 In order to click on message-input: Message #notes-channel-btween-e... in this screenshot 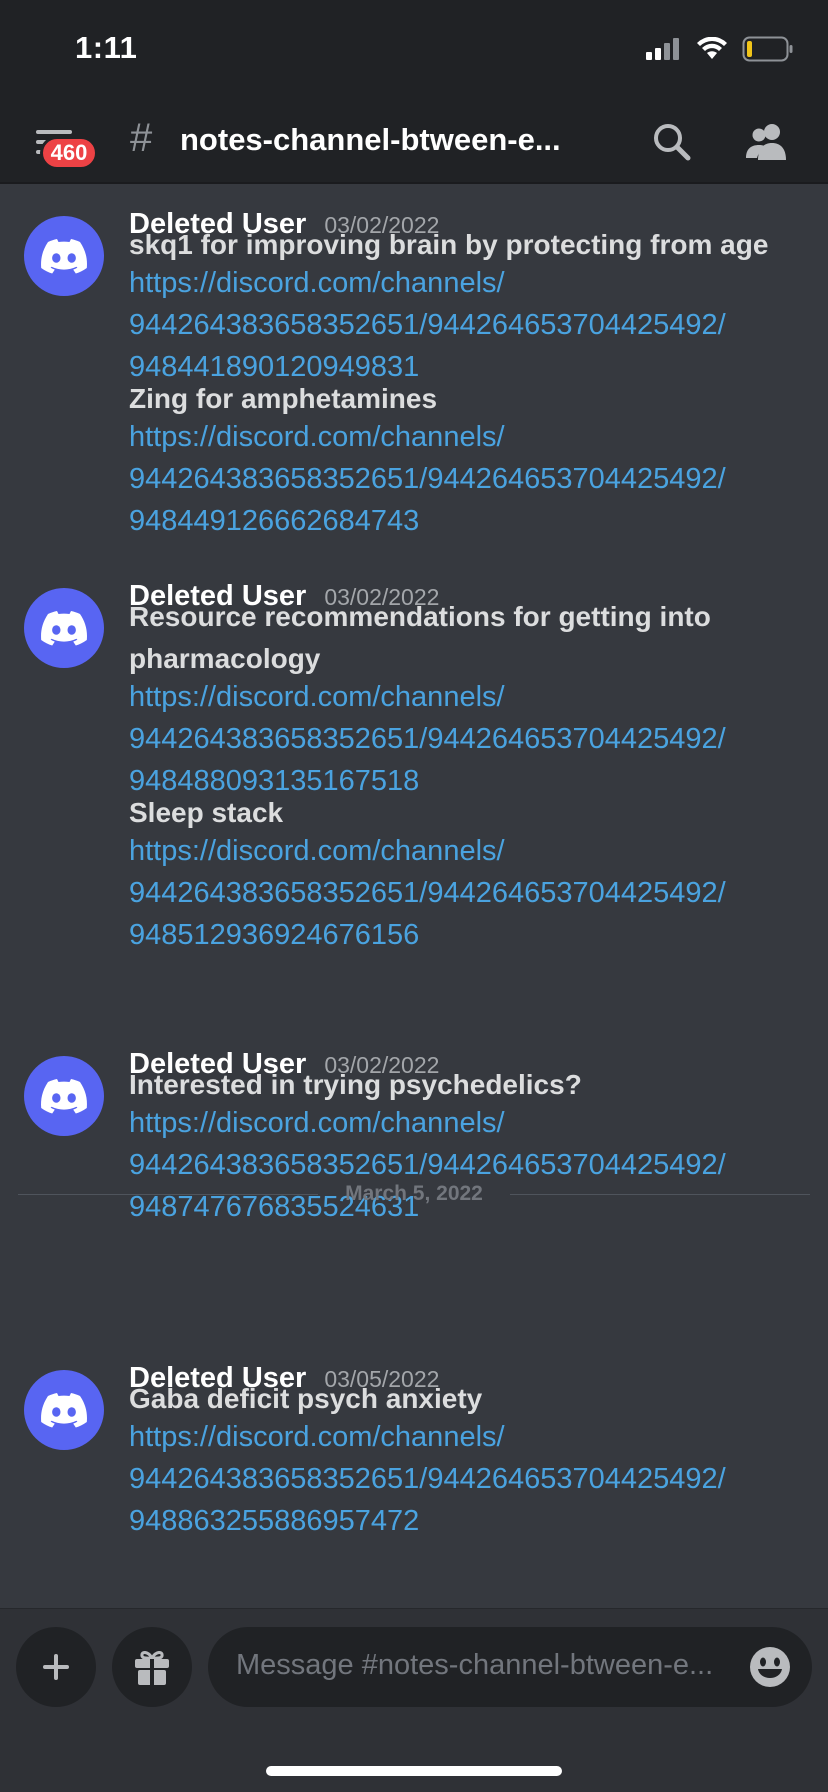, I will do `click(510, 1667)`.